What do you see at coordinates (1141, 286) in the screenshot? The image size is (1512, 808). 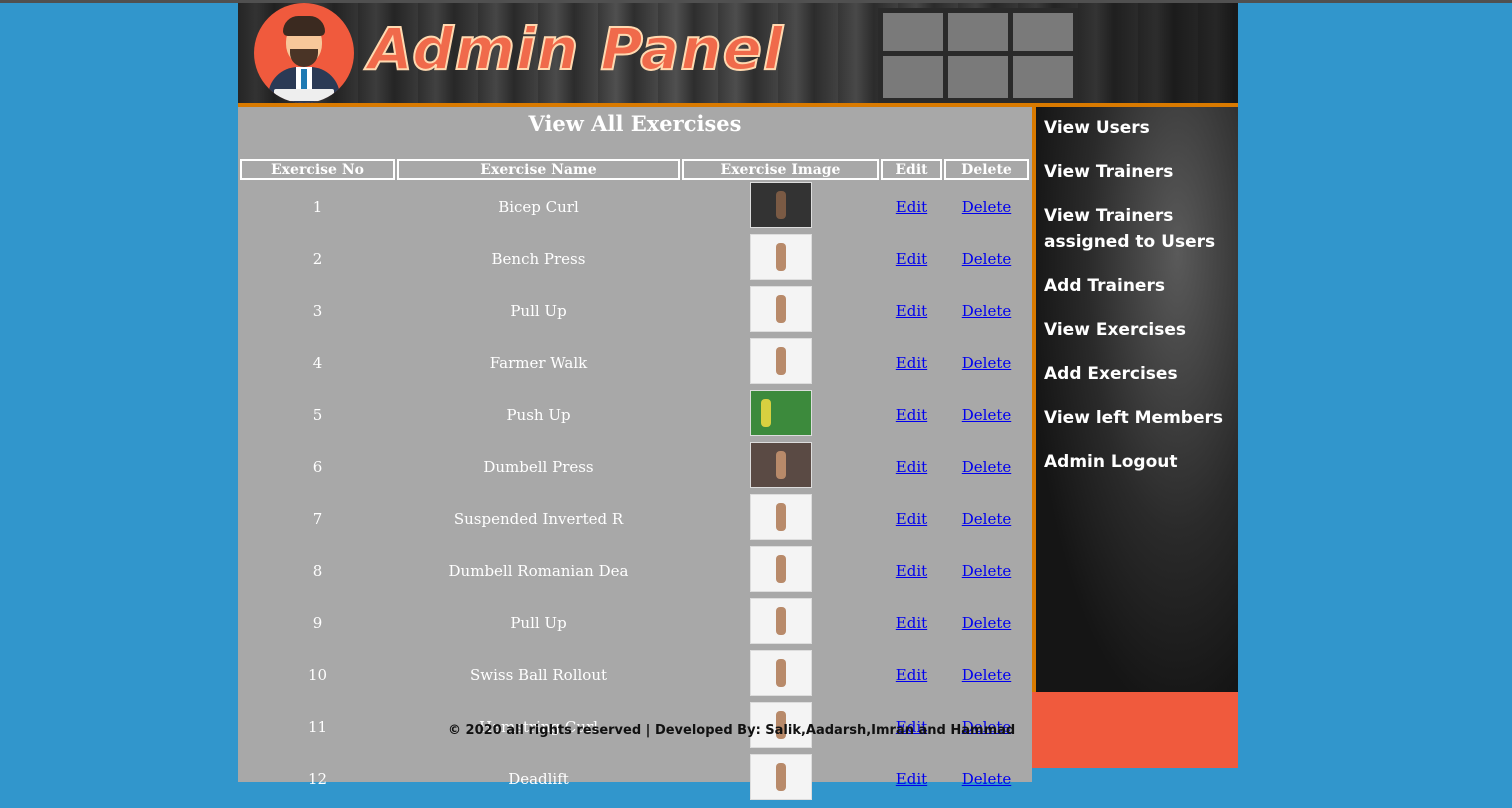 I see `sidebar-item-add-trainers: Add Trainers` at bounding box center [1141, 286].